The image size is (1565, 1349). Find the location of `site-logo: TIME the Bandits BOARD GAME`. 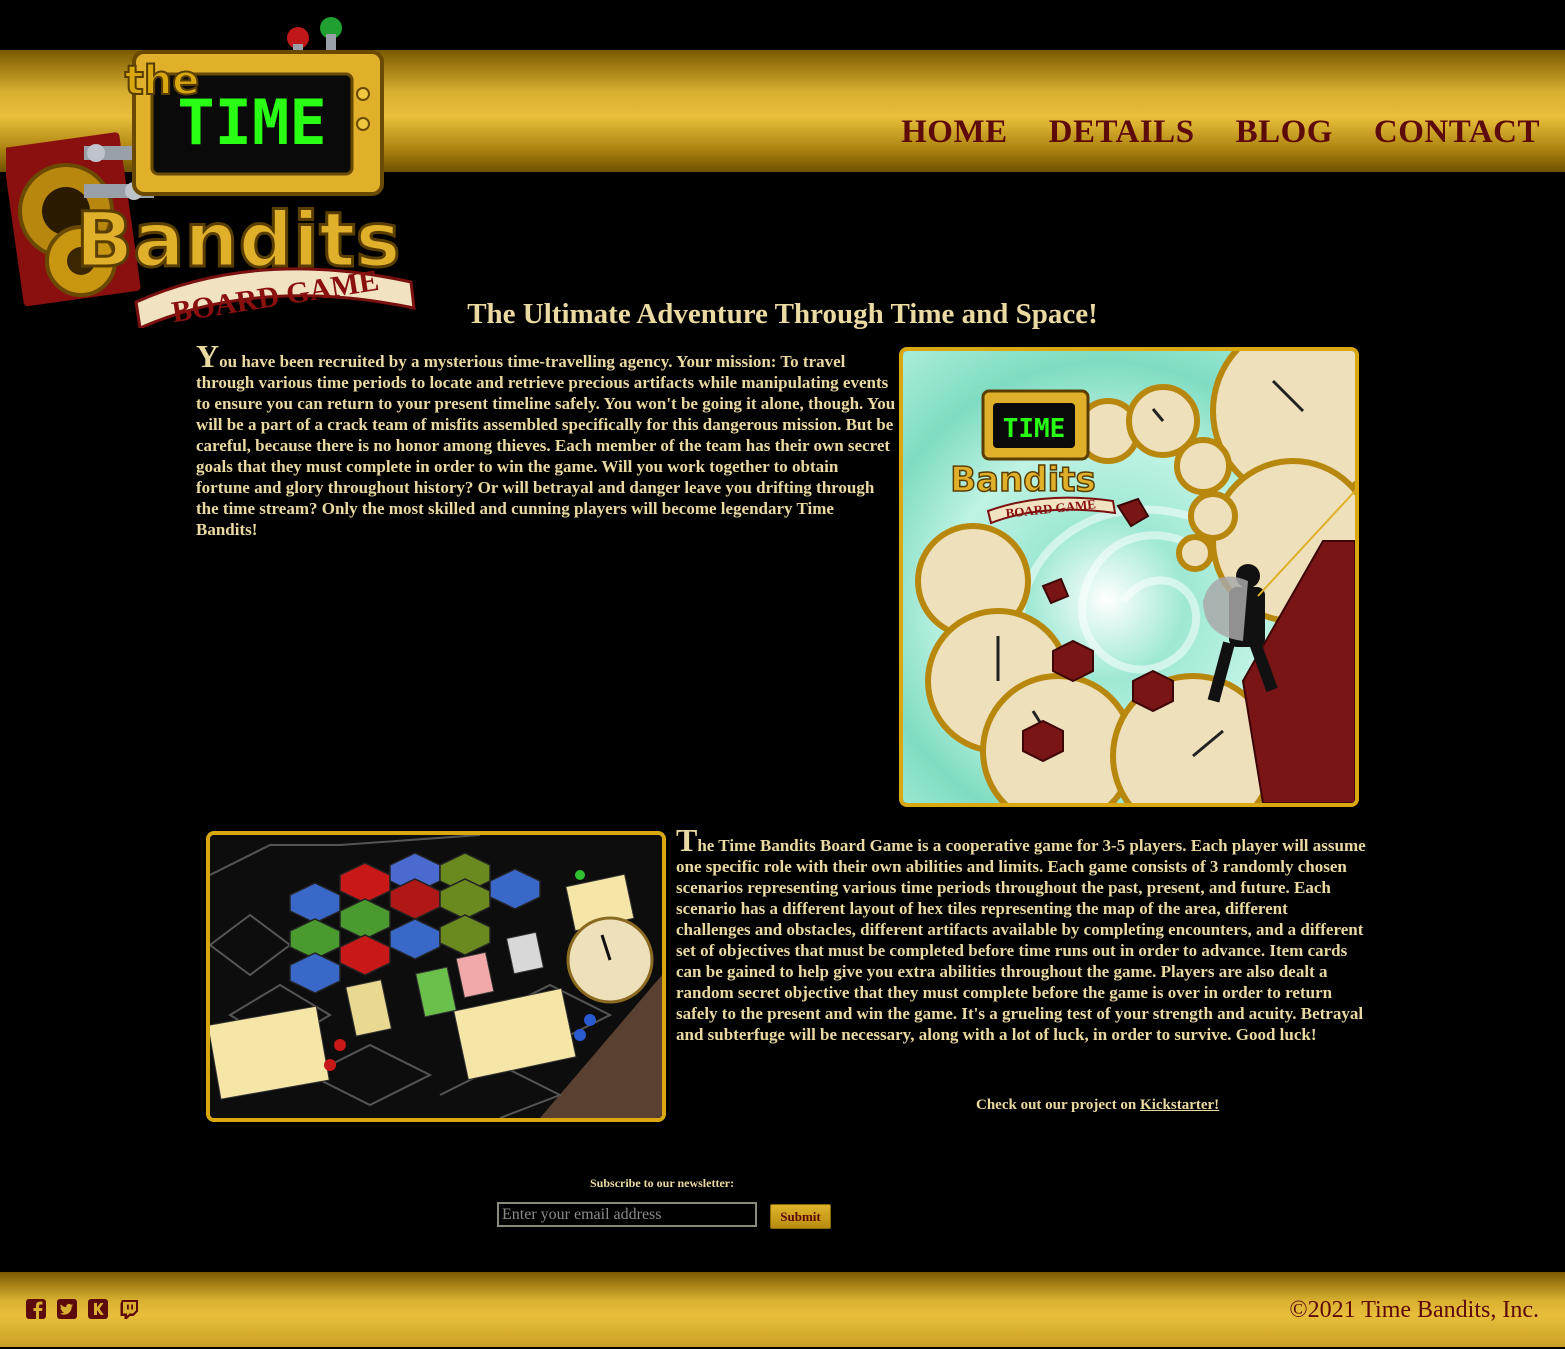

site-logo: TIME the Bandits BOARD GAME is located at coordinates (212, 172).